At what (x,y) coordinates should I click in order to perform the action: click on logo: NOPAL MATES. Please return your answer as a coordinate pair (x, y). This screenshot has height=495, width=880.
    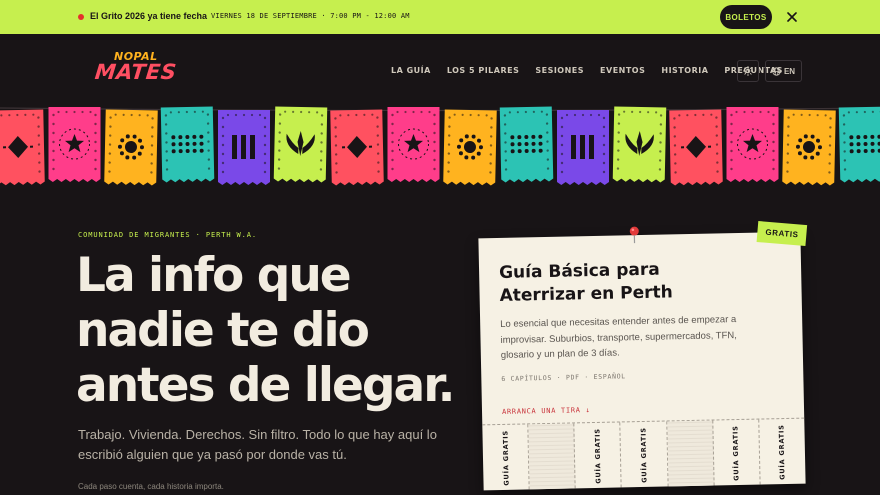
    Looking at the image, I should click on (136, 69).